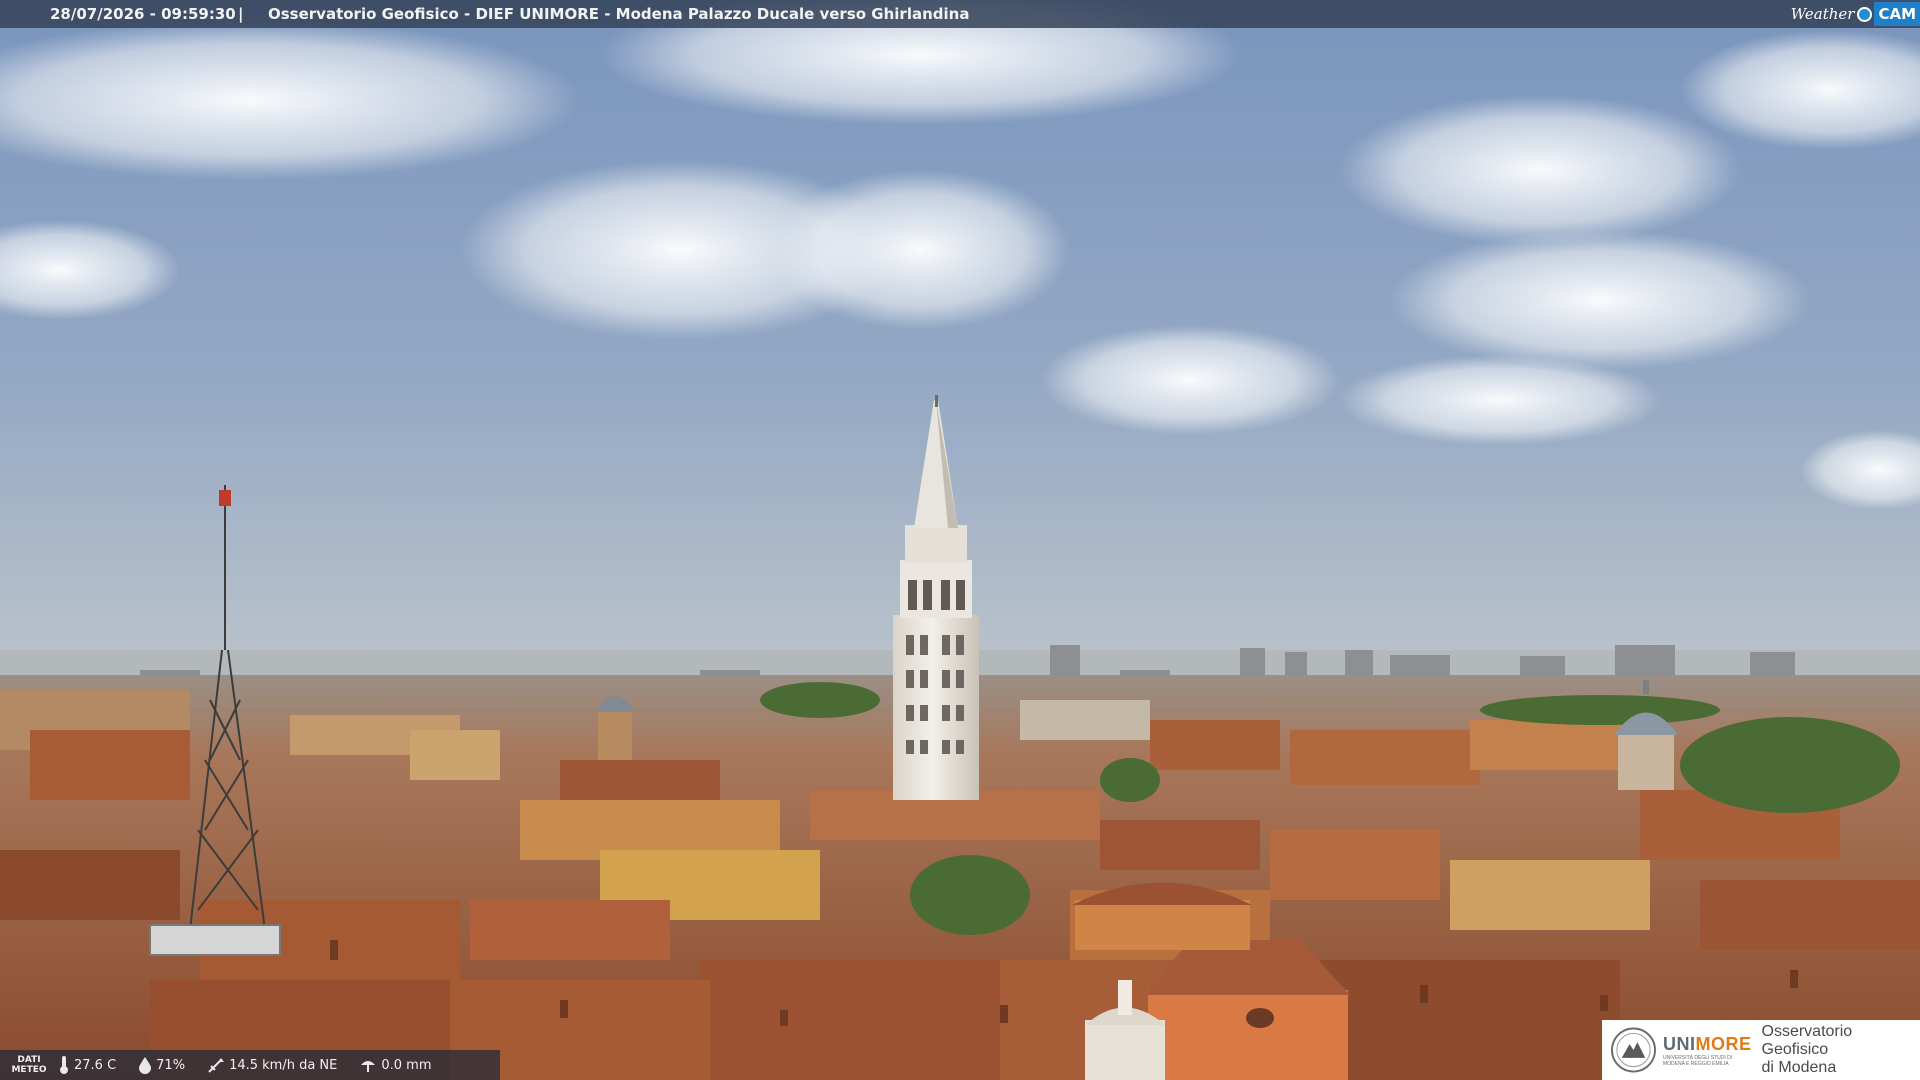 This screenshot has height=1080, width=1920. Describe the element at coordinates (1855, 14) in the screenshot. I see `weathercam-logo: Weather CAM` at that location.